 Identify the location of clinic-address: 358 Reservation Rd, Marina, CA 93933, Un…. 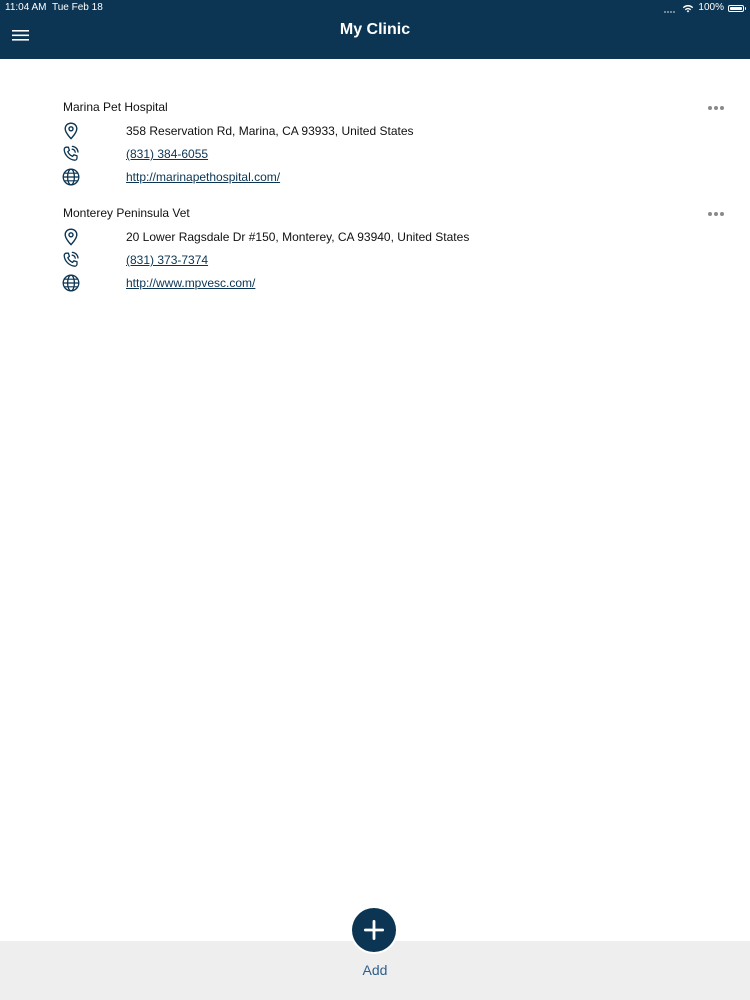
(270, 131).